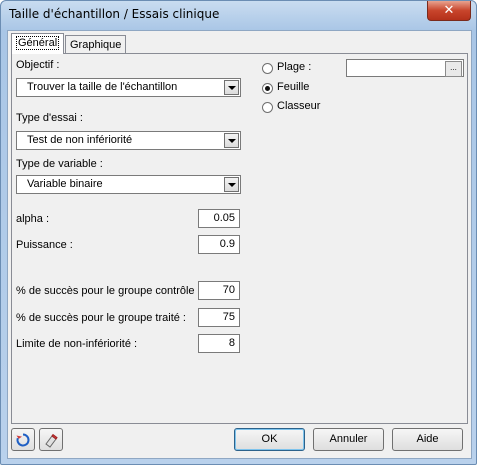  I want to click on feuille-label: Feuille, so click(293, 87).